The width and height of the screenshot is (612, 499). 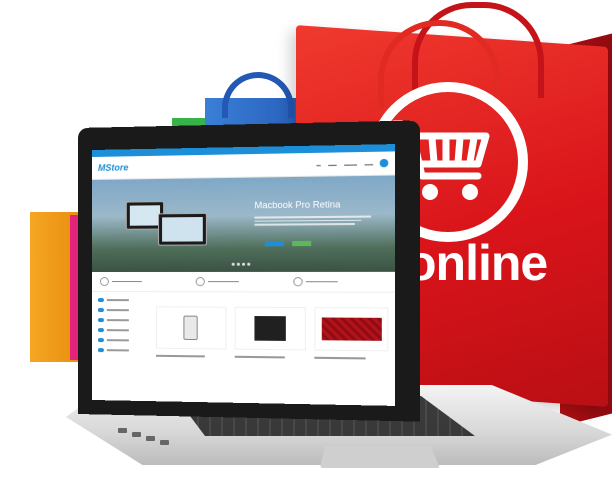 I want to click on product-grid, so click(x=272, y=330).